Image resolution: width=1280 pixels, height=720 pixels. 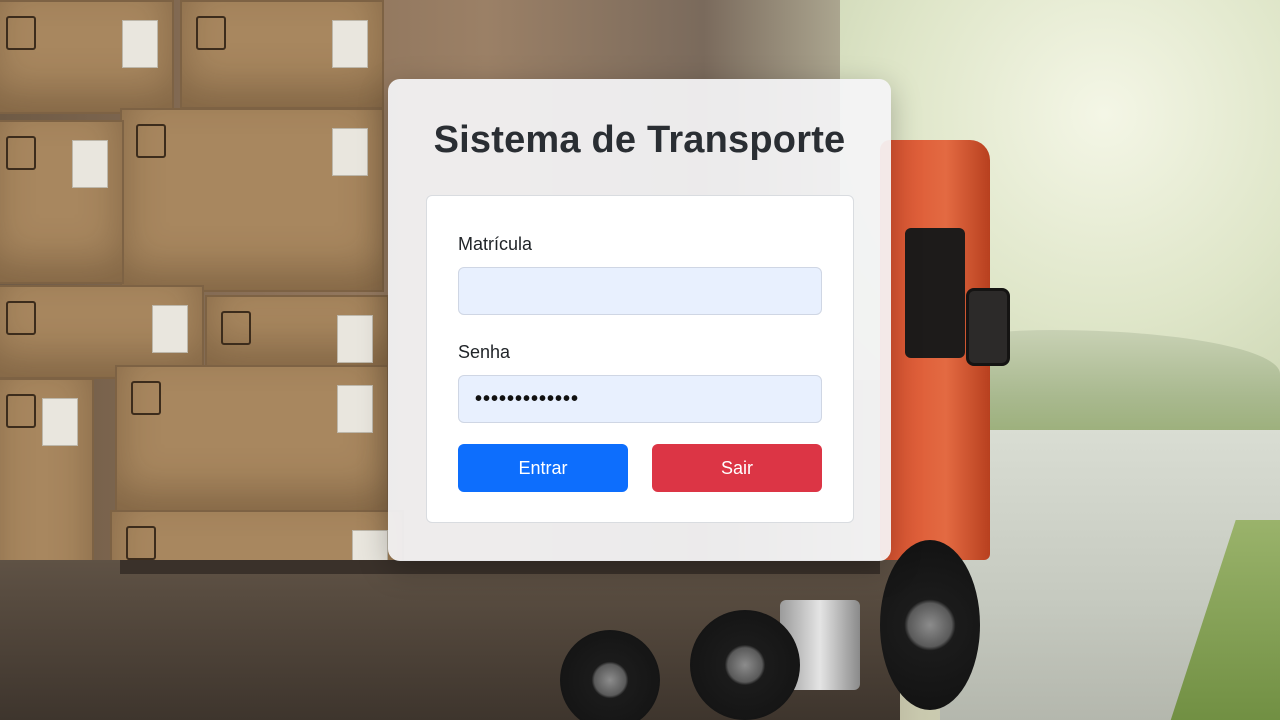 I want to click on senha-input: •••••••••••••, so click(x=640, y=399).